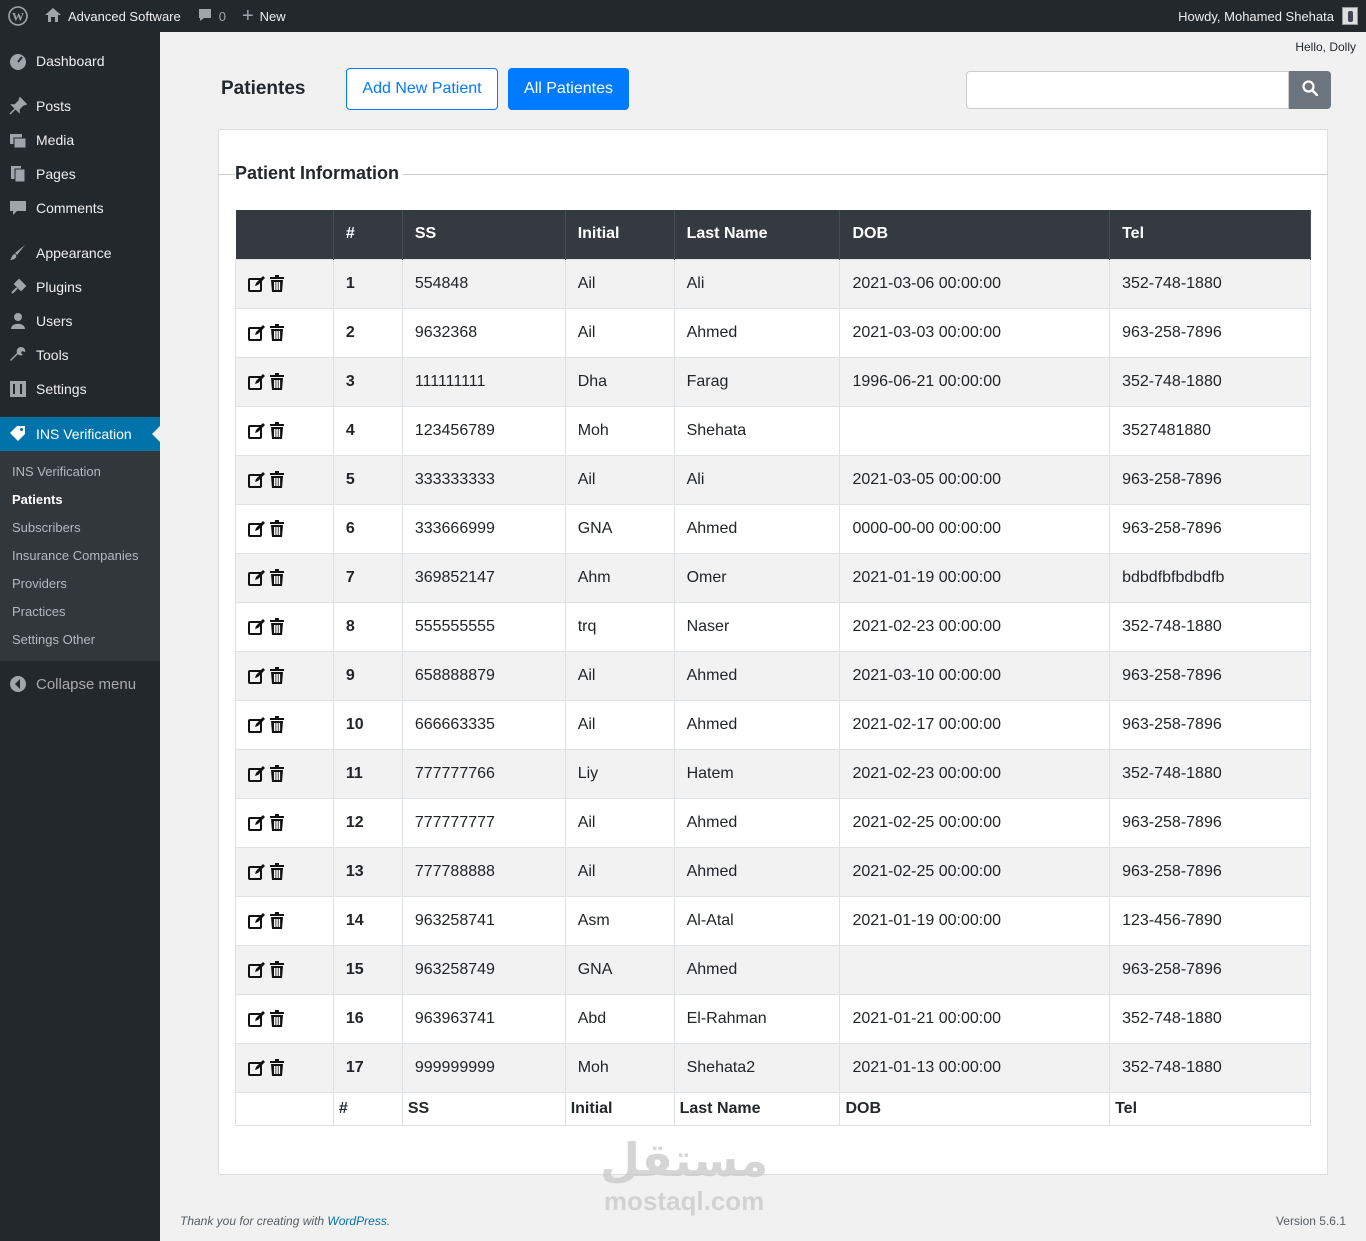 The image size is (1366, 1241). Describe the element at coordinates (53, 16) in the screenshot. I see `home-icon` at that location.